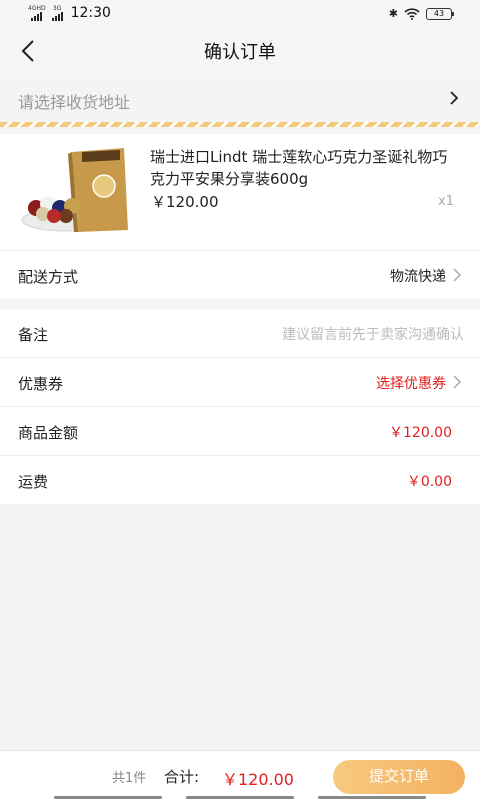 The height and width of the screenshot is (800, 480). I want to click on goods-amount-label: 商品金额, so click(48, 433).